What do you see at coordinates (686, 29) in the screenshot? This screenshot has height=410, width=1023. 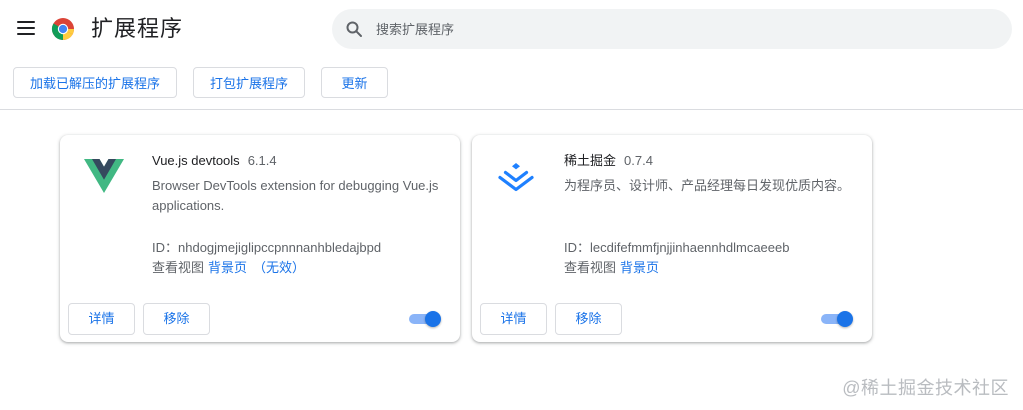 I see `search-input` at bounding box center [686, 29].